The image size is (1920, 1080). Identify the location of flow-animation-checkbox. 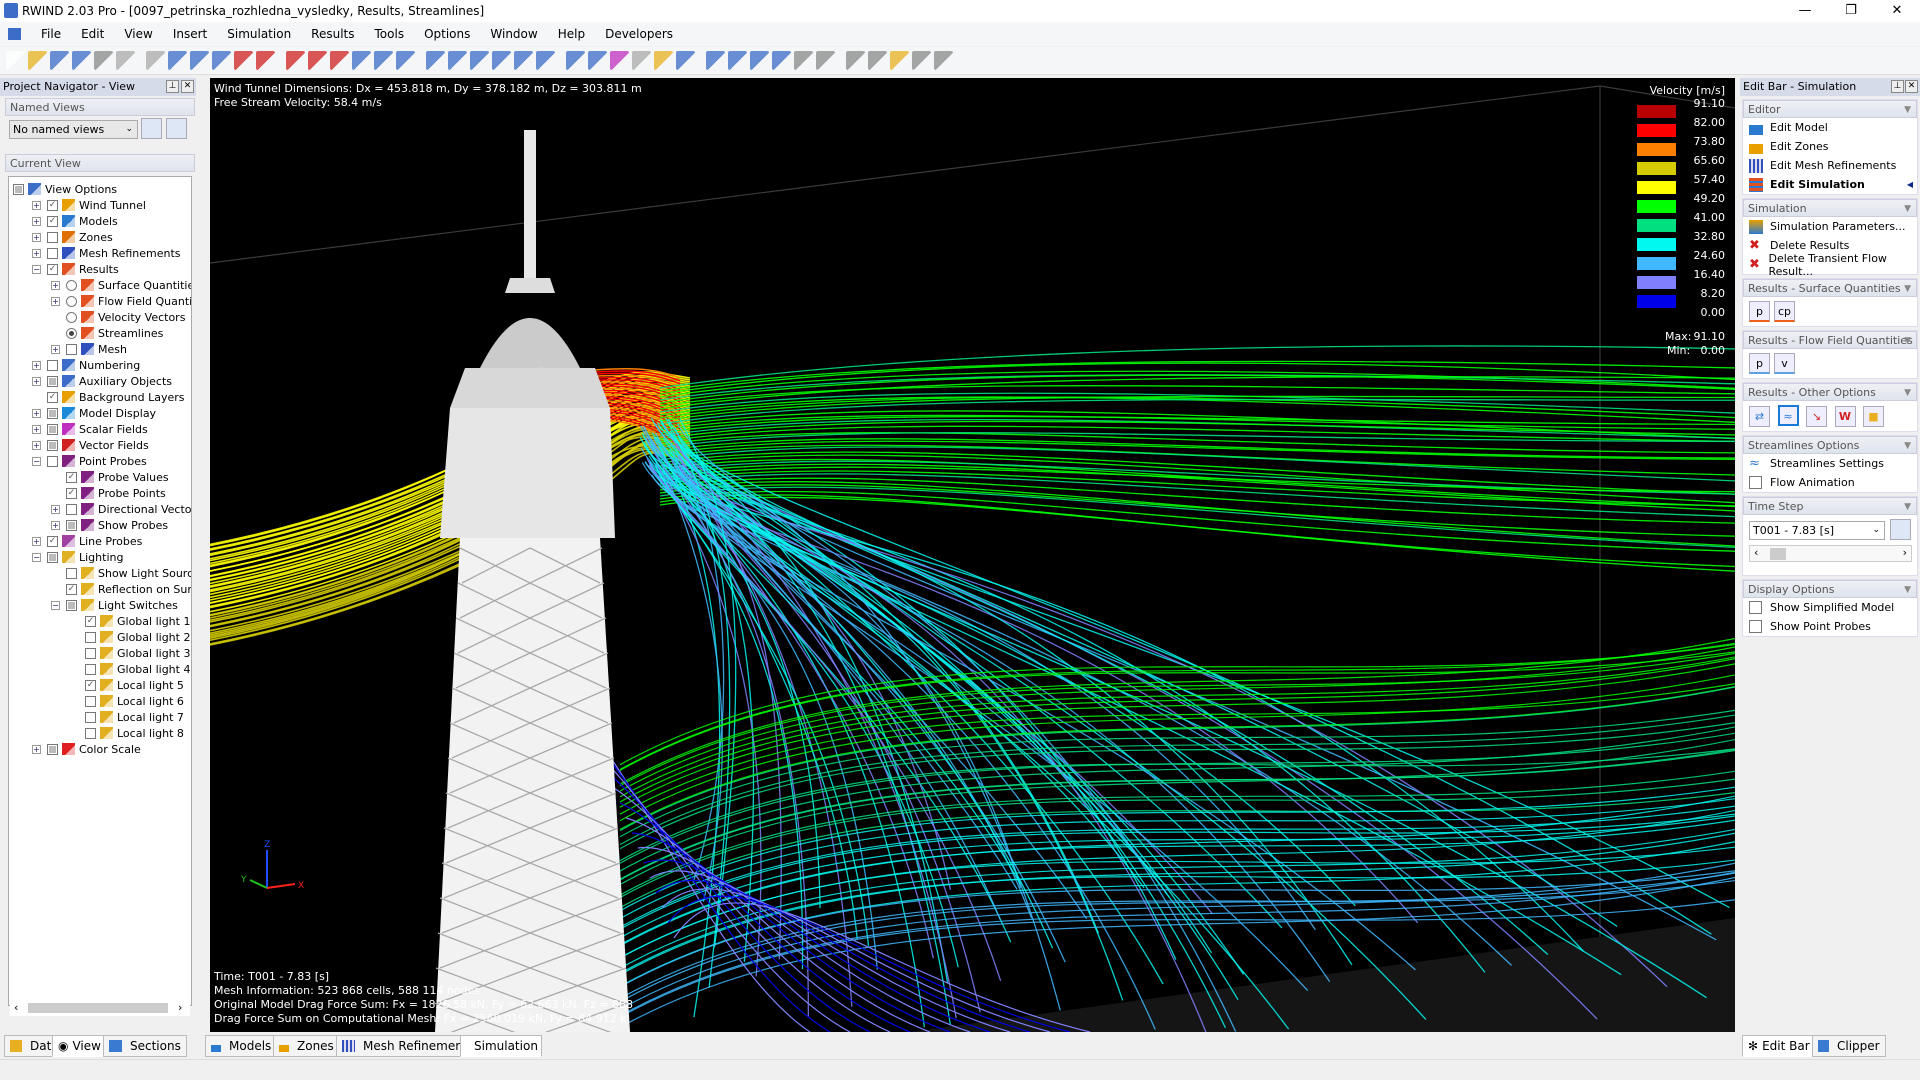
(1755, 482).